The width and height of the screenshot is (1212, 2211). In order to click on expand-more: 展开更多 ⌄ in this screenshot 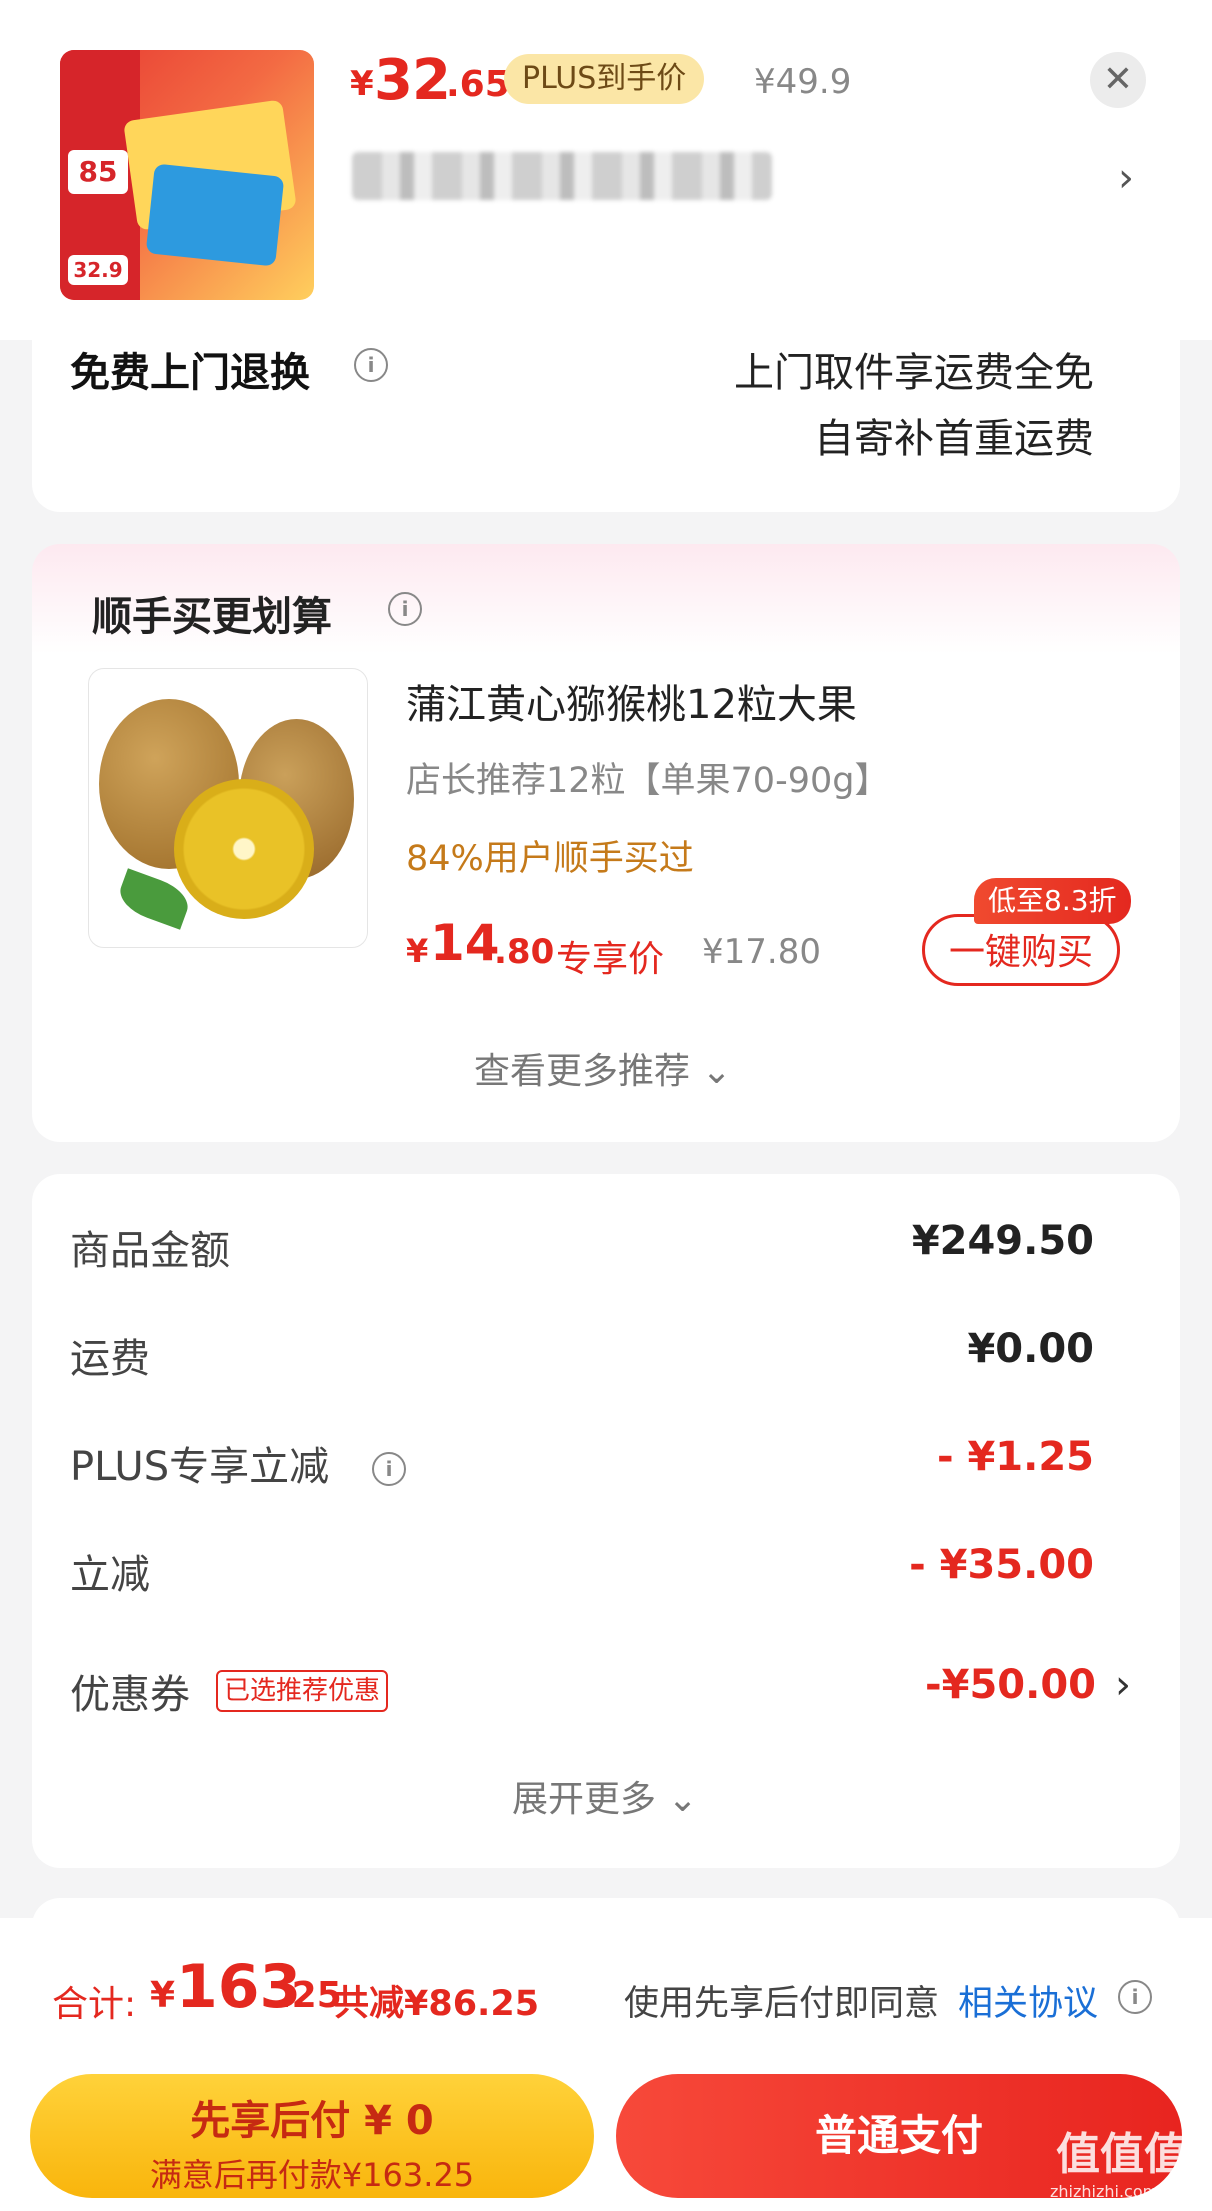, I will do `click(605, 1796)`.